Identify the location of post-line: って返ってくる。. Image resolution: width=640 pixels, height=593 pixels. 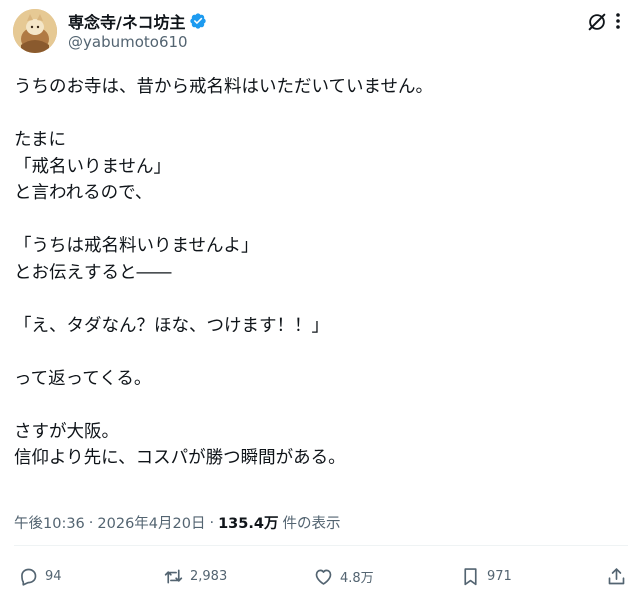
(83, 378).